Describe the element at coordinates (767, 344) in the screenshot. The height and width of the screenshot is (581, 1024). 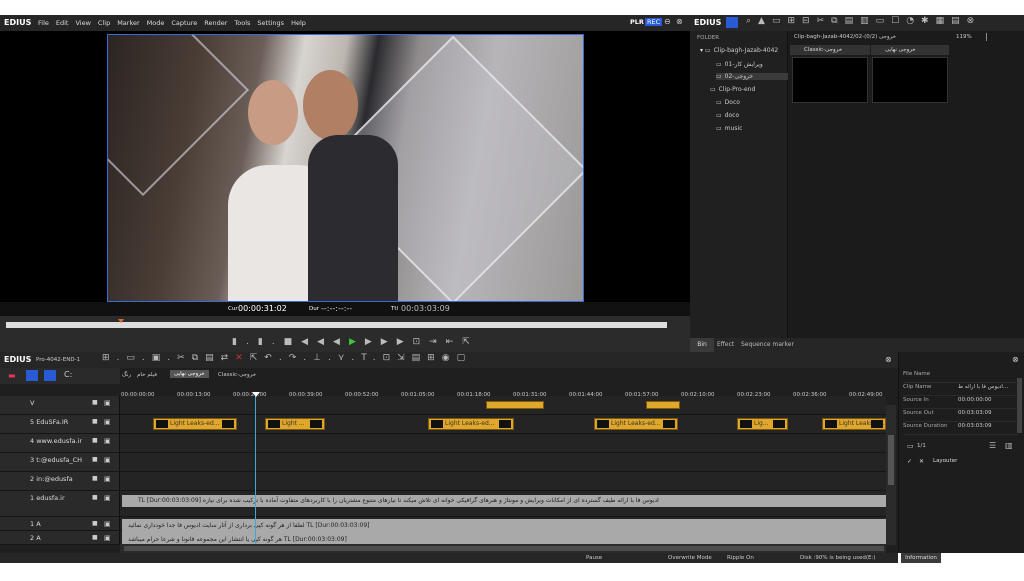
I see `tab-sequence-marker: Sequence marker` at that location.